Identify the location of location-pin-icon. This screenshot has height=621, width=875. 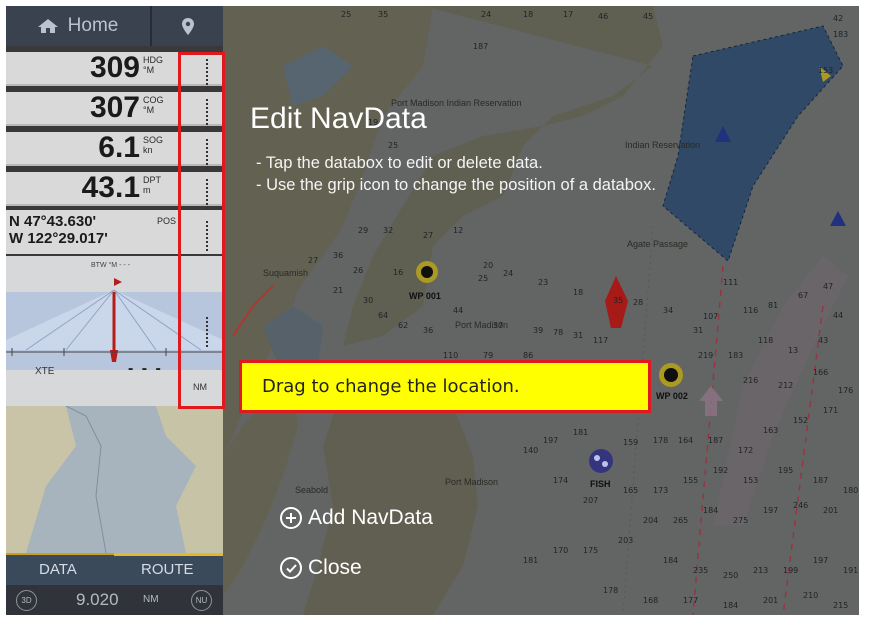
(187, 26).